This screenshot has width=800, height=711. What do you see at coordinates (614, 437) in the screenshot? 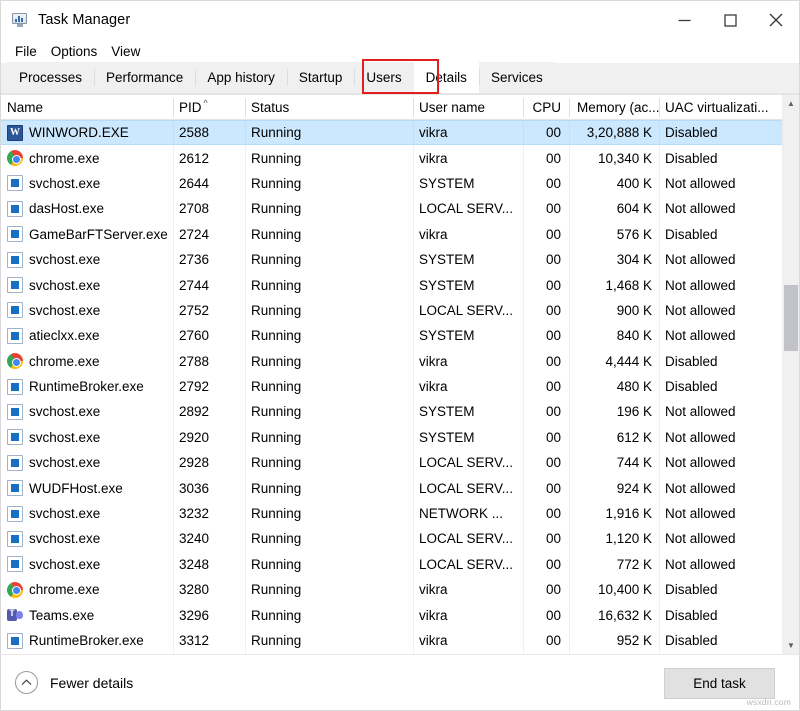
I see `cell-memory: 612 K` at bounding box center [614, 437].